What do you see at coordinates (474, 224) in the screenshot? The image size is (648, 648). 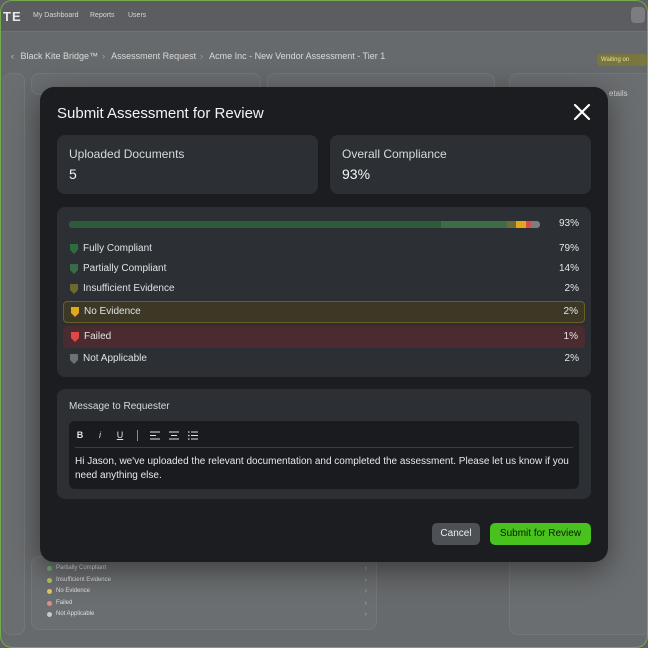 I see `progress-segment-partially-compliant` at bounding box center [474, 224].